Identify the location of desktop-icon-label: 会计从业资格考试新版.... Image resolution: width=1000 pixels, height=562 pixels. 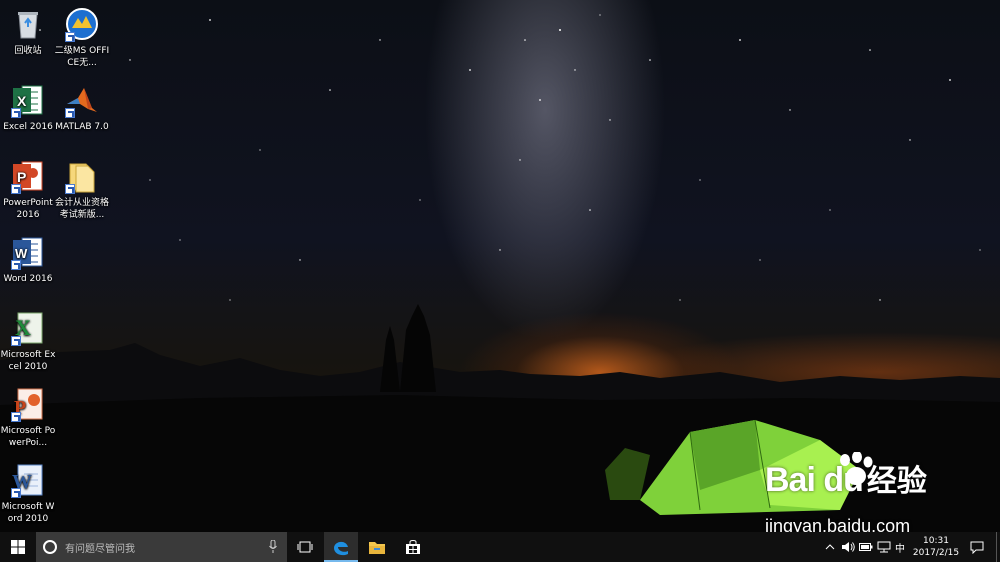
(81, 209).